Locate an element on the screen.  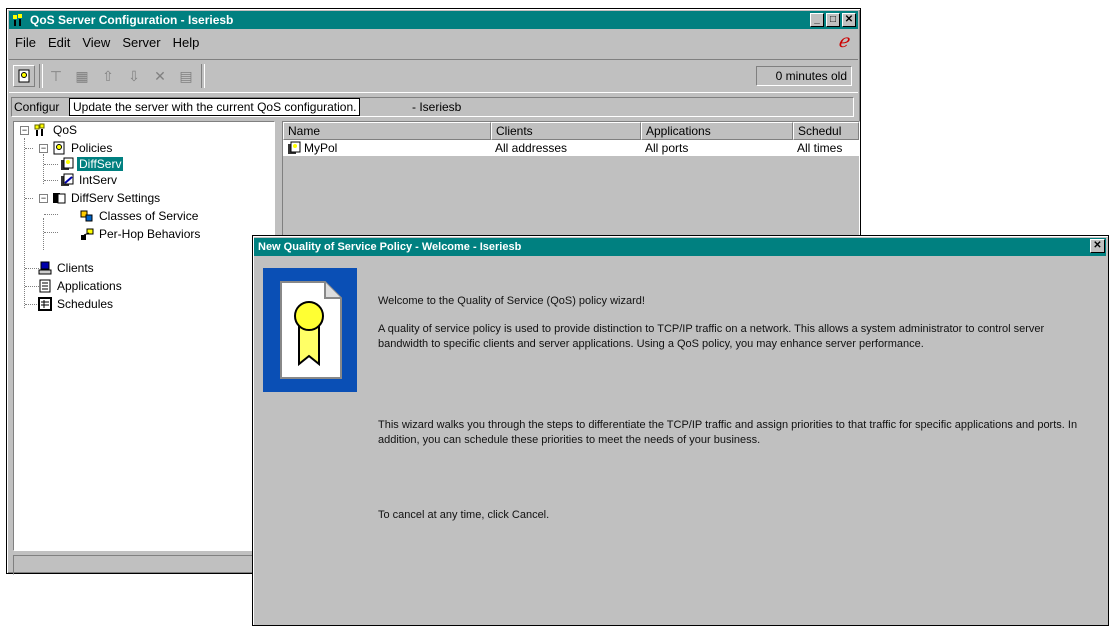
tree-item-classes-of-service: Classes of Service is located at coordinates (140, 216).